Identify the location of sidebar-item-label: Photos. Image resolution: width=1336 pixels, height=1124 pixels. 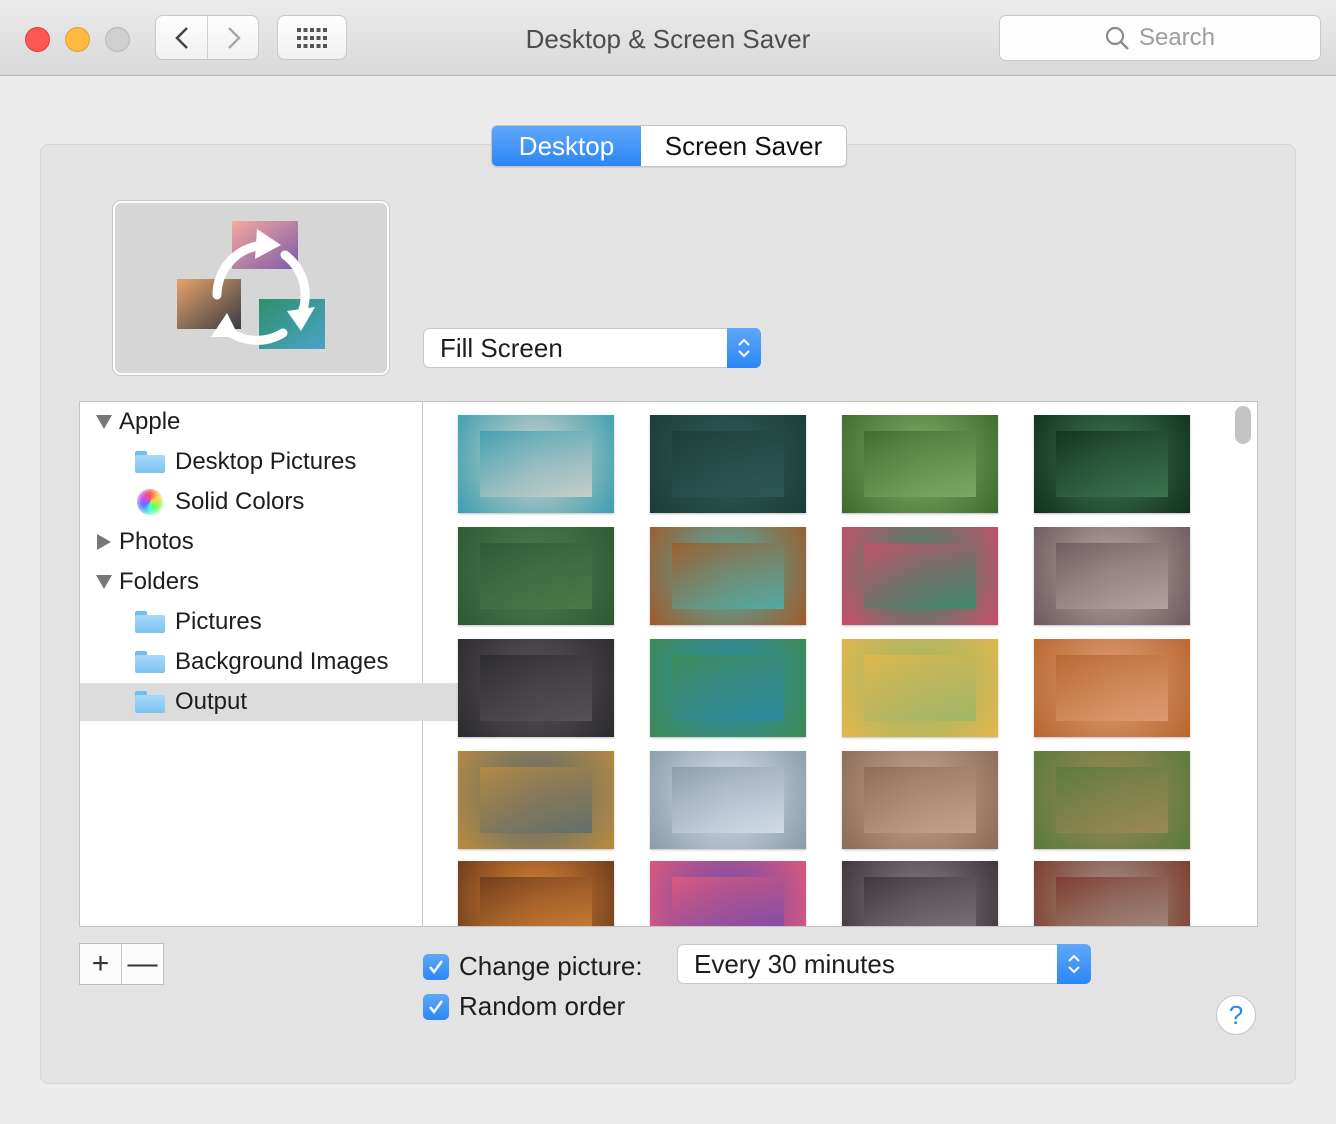
(156, 541).